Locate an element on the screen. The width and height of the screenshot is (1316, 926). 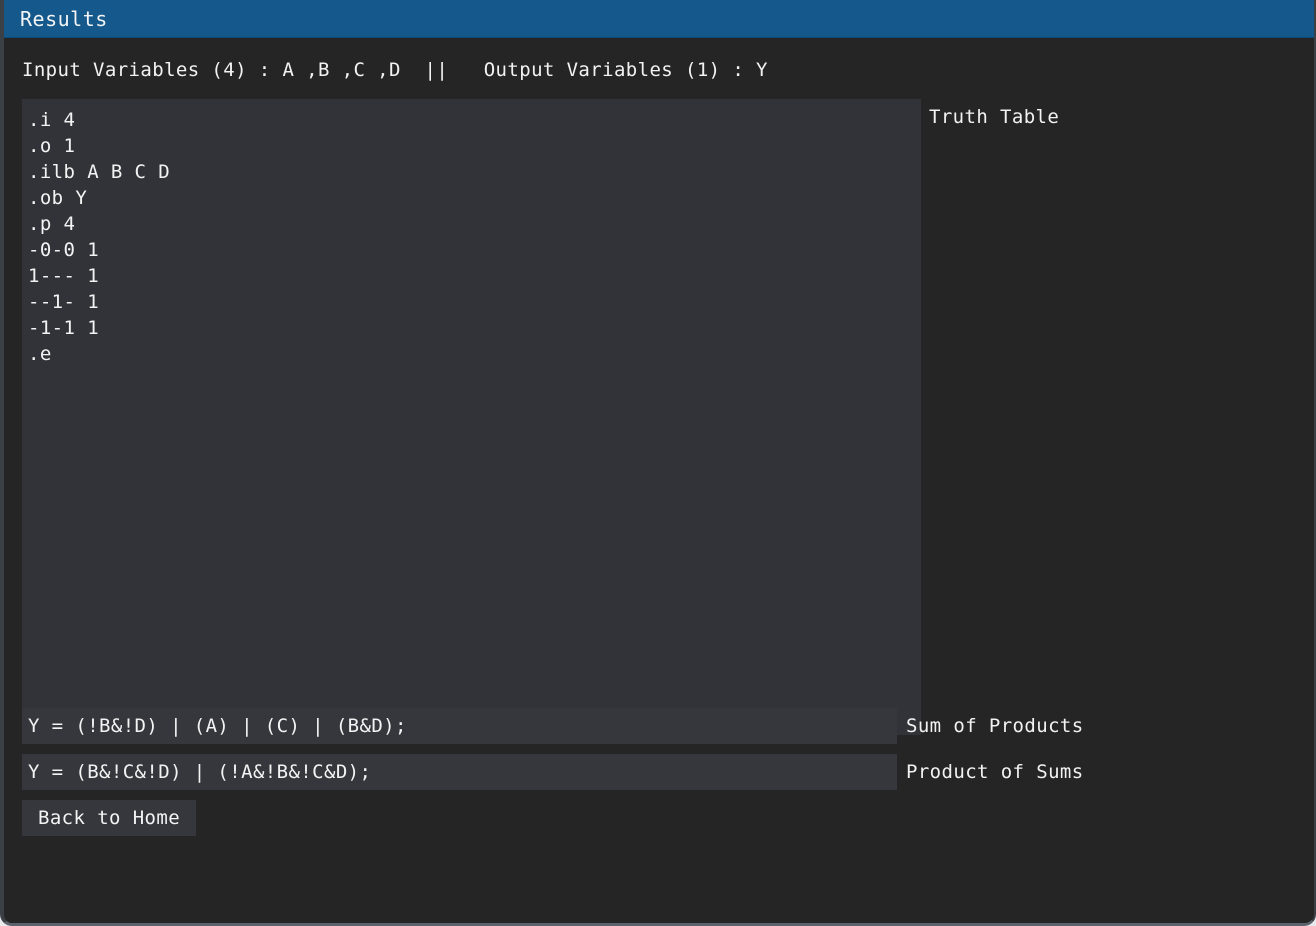
window-title: Results is located at coordinates (64, 18).